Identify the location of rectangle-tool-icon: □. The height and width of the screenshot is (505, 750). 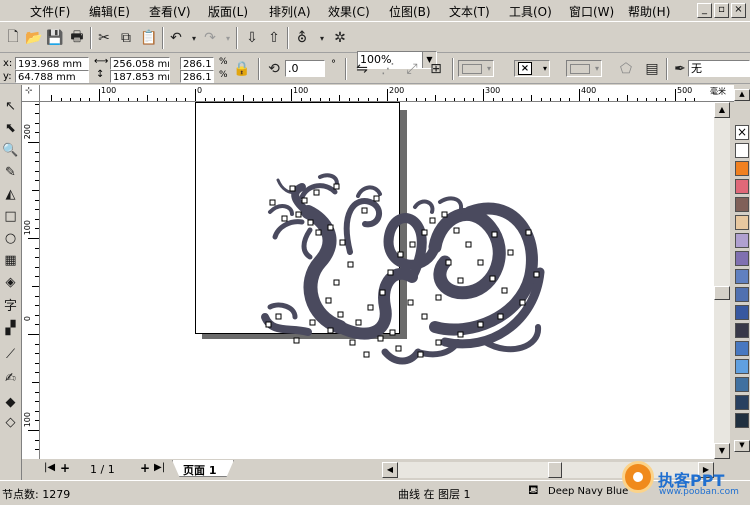
(10, 216).